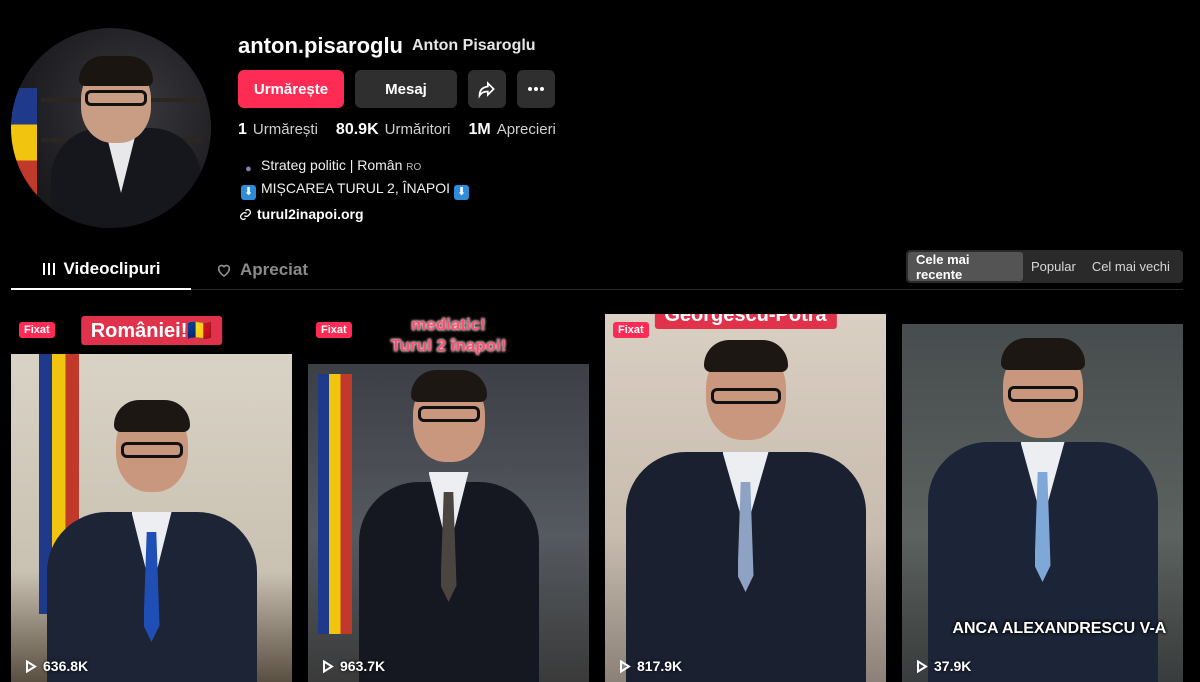 The height and width of the screenshot is (682, 1200). What do you see at coordinates (48, 269) in the screenshot?
I see `grid-icon` at bounding box center [48, 269].